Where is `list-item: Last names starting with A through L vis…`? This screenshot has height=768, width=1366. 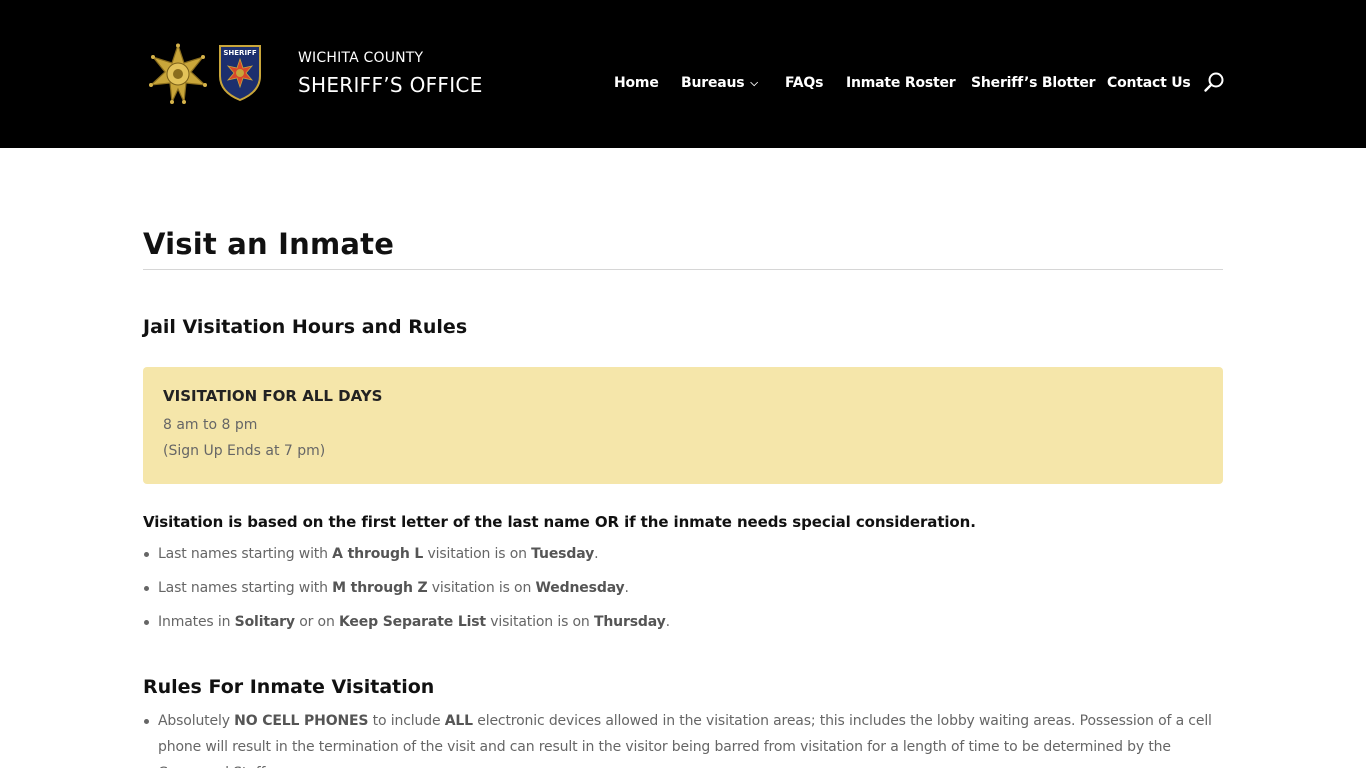 list-item: Last names starting with A through L vis… is located at coordinates (407, 554).